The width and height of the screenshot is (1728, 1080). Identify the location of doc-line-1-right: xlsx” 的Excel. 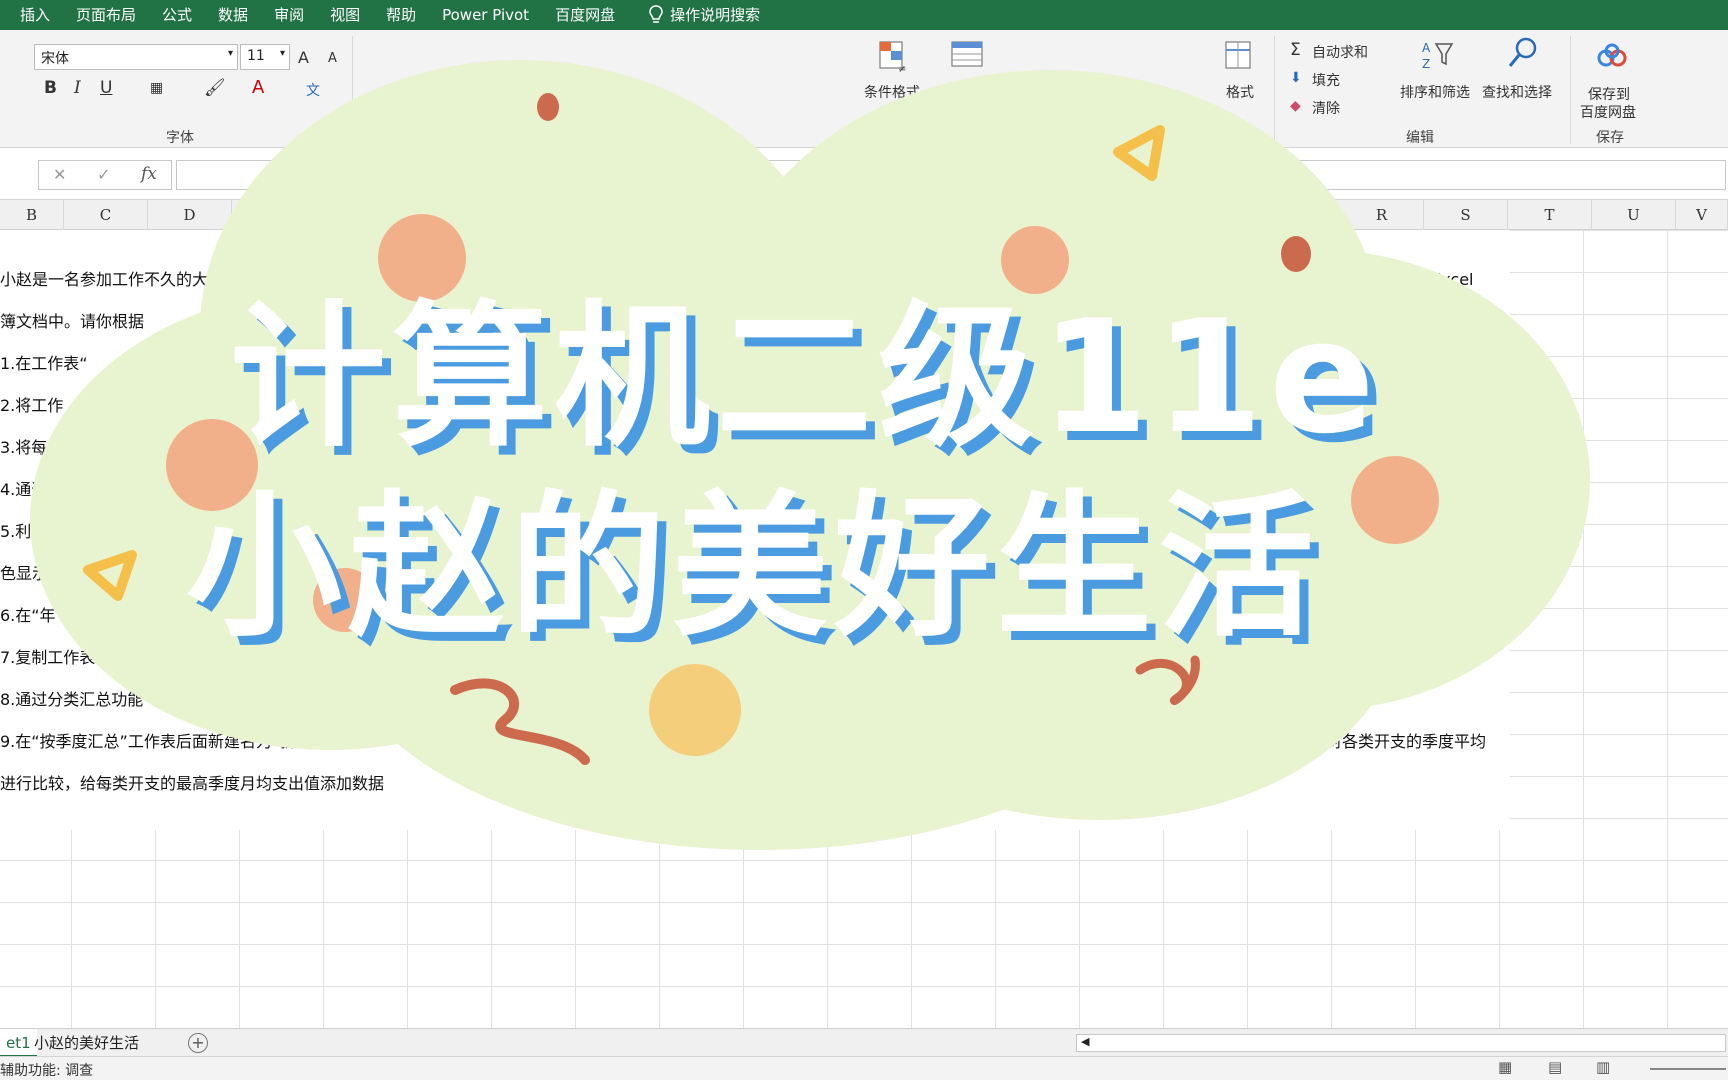
(1422, 279).